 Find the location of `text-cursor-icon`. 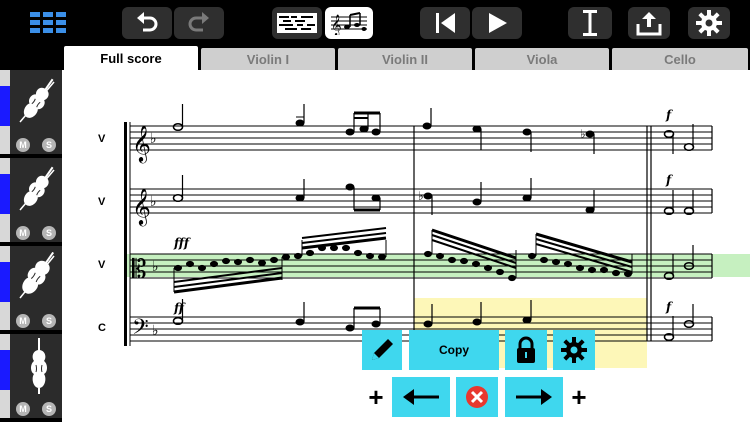

text-cursor-icon is located at coordinates (590, 23).